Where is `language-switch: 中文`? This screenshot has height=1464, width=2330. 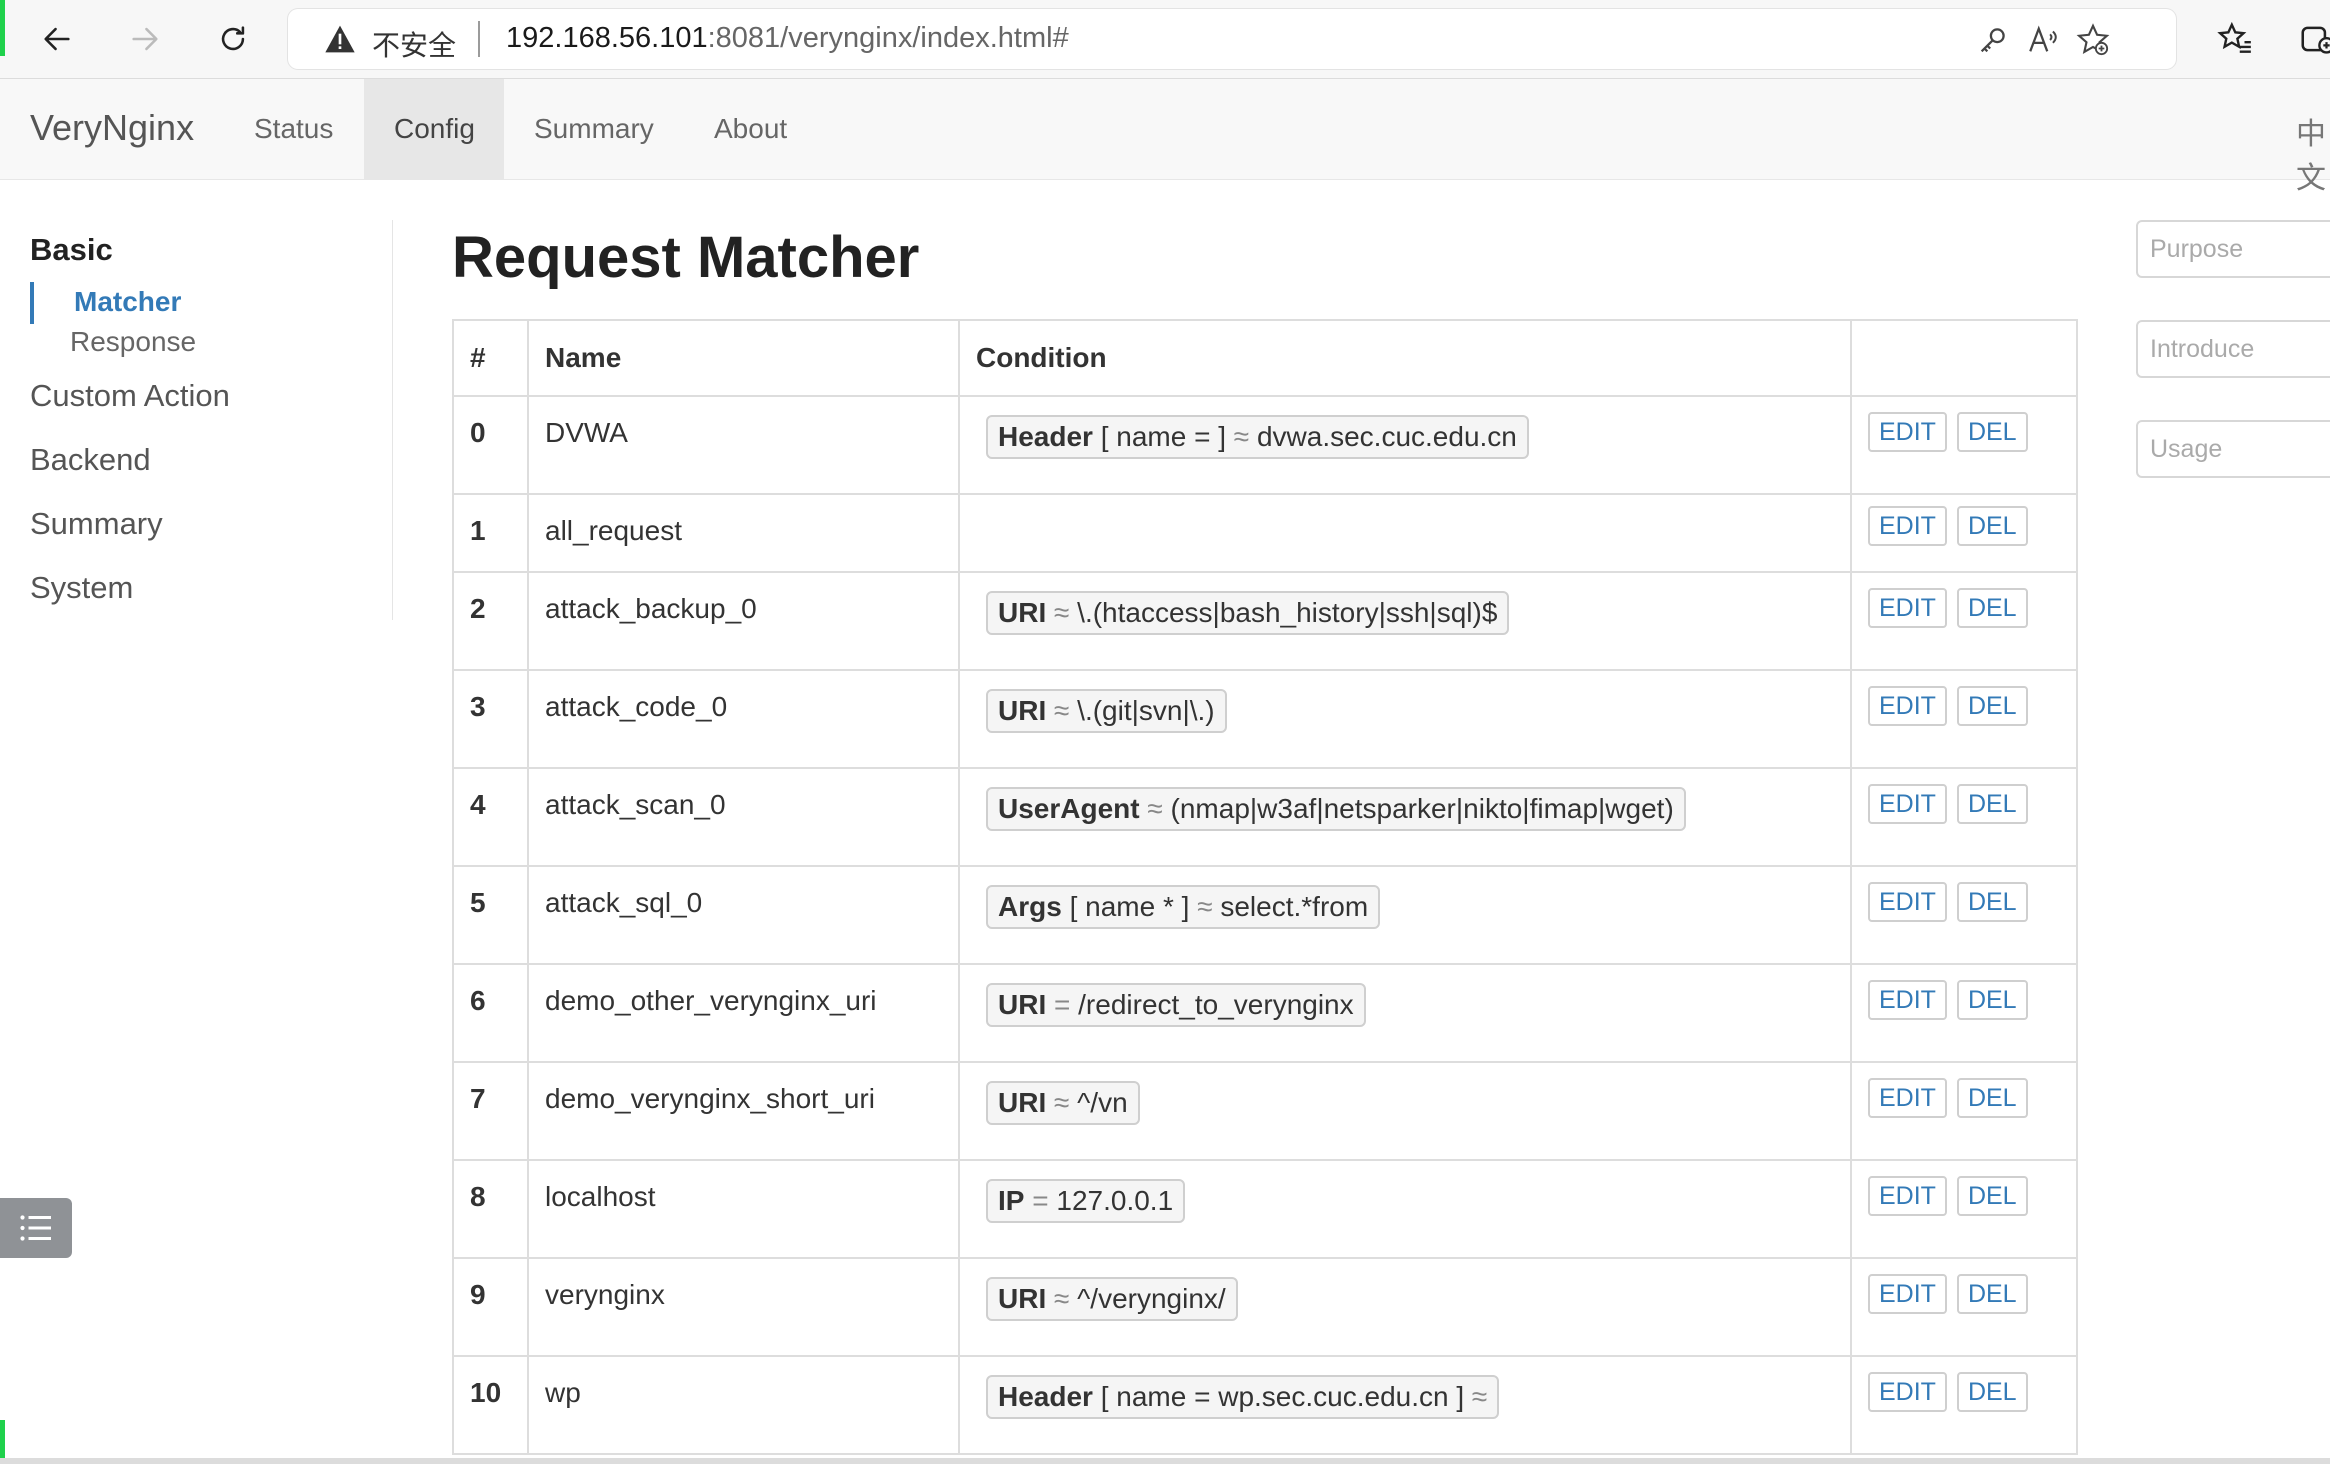 language-switch: 中文 is located at coordinates (2313, 153).